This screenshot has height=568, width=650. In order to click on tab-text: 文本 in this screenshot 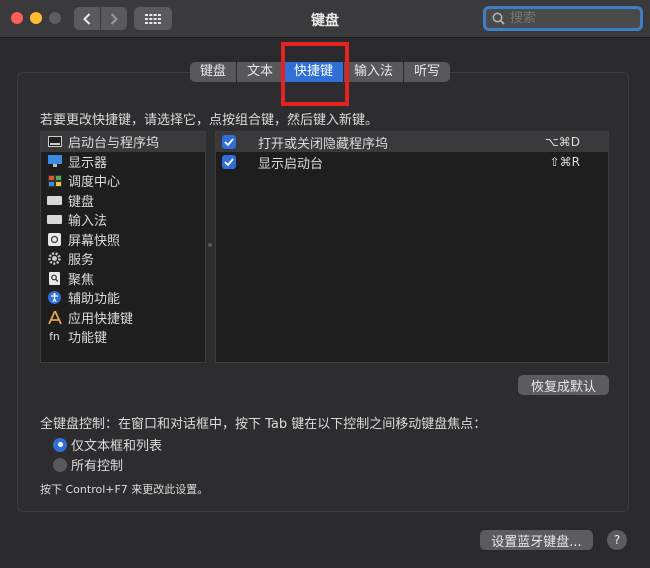, I will do `click(261, 72)`.